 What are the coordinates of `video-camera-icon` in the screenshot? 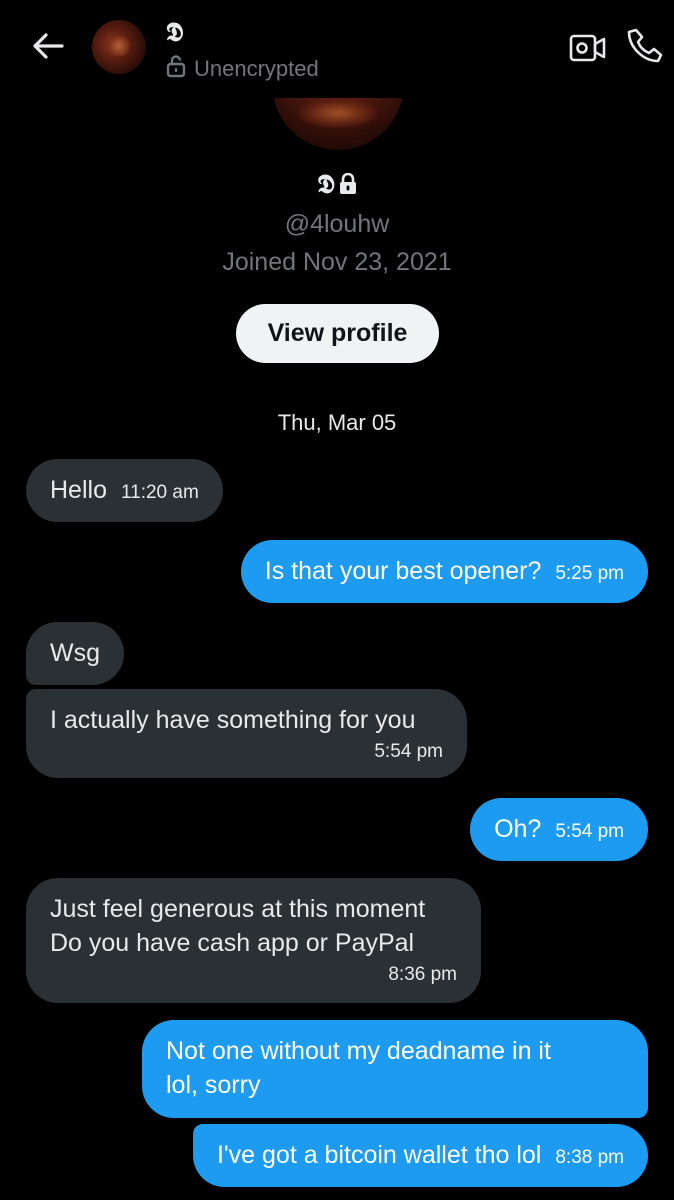 It's located at (588, 53).